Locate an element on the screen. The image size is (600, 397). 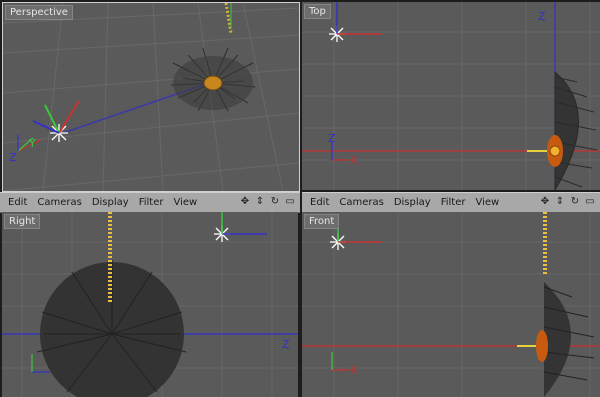
bulb is located at coordinates (213, 83).